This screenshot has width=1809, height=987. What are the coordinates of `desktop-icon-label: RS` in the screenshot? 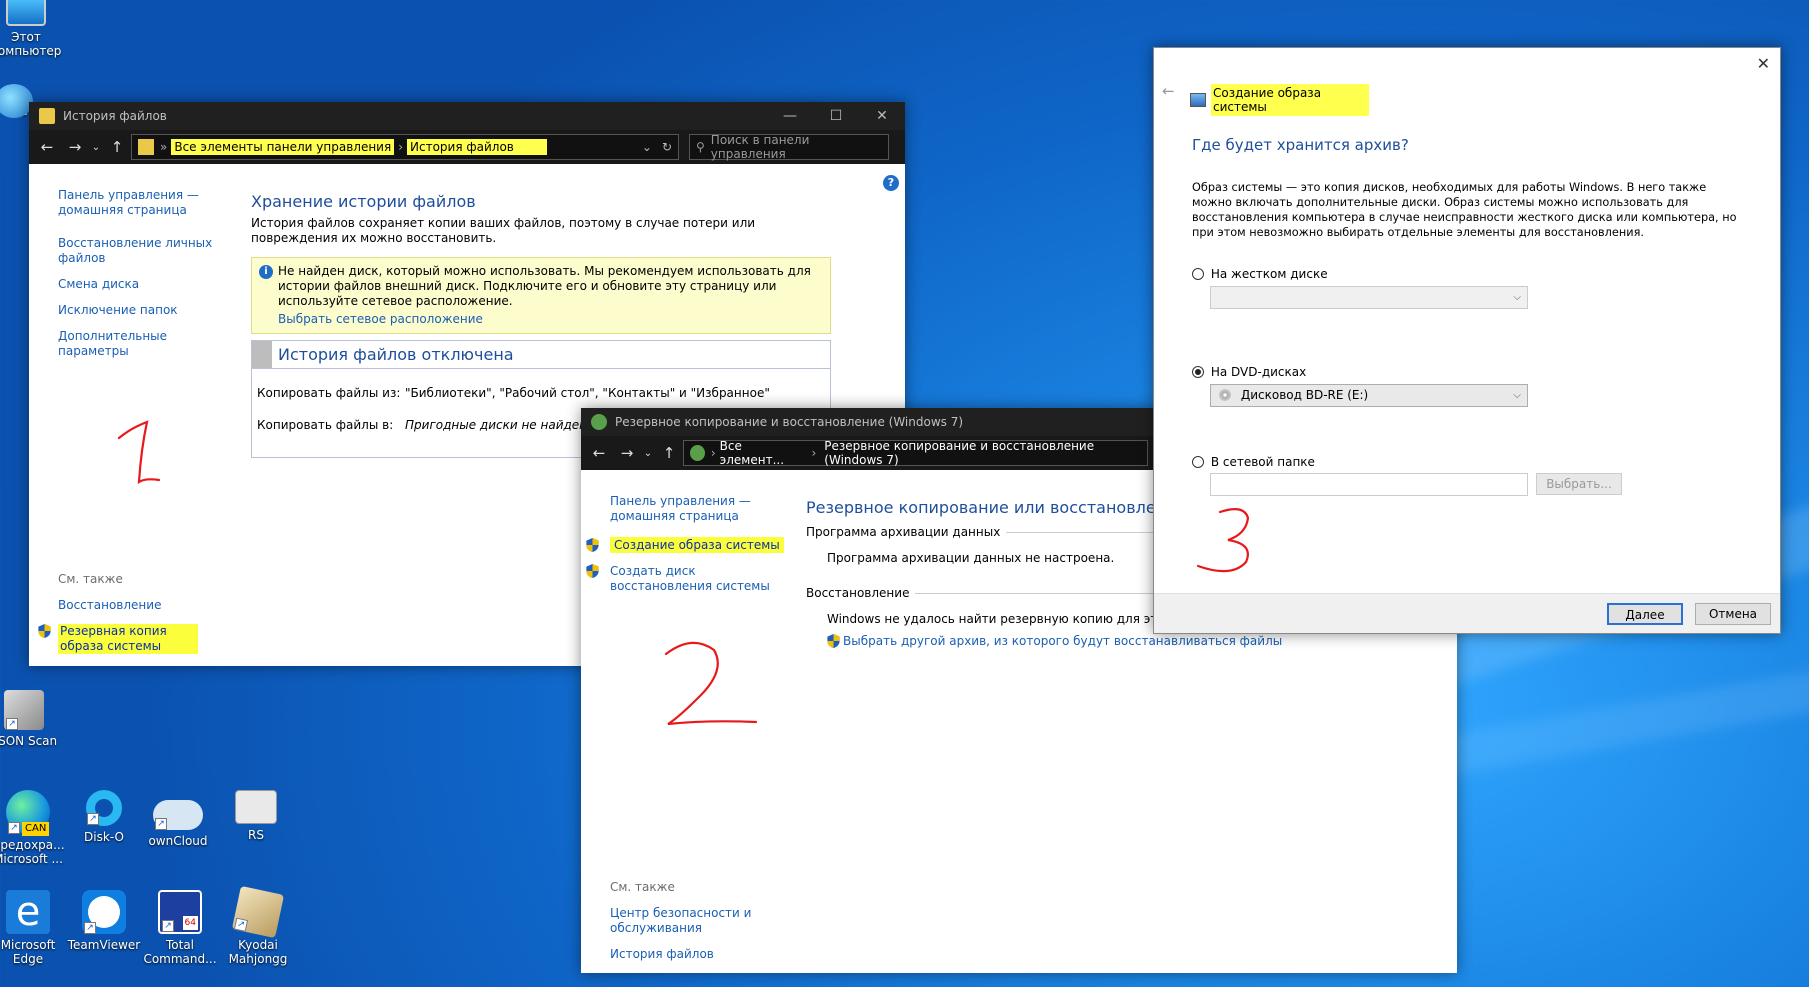 It's located at (256, 835).